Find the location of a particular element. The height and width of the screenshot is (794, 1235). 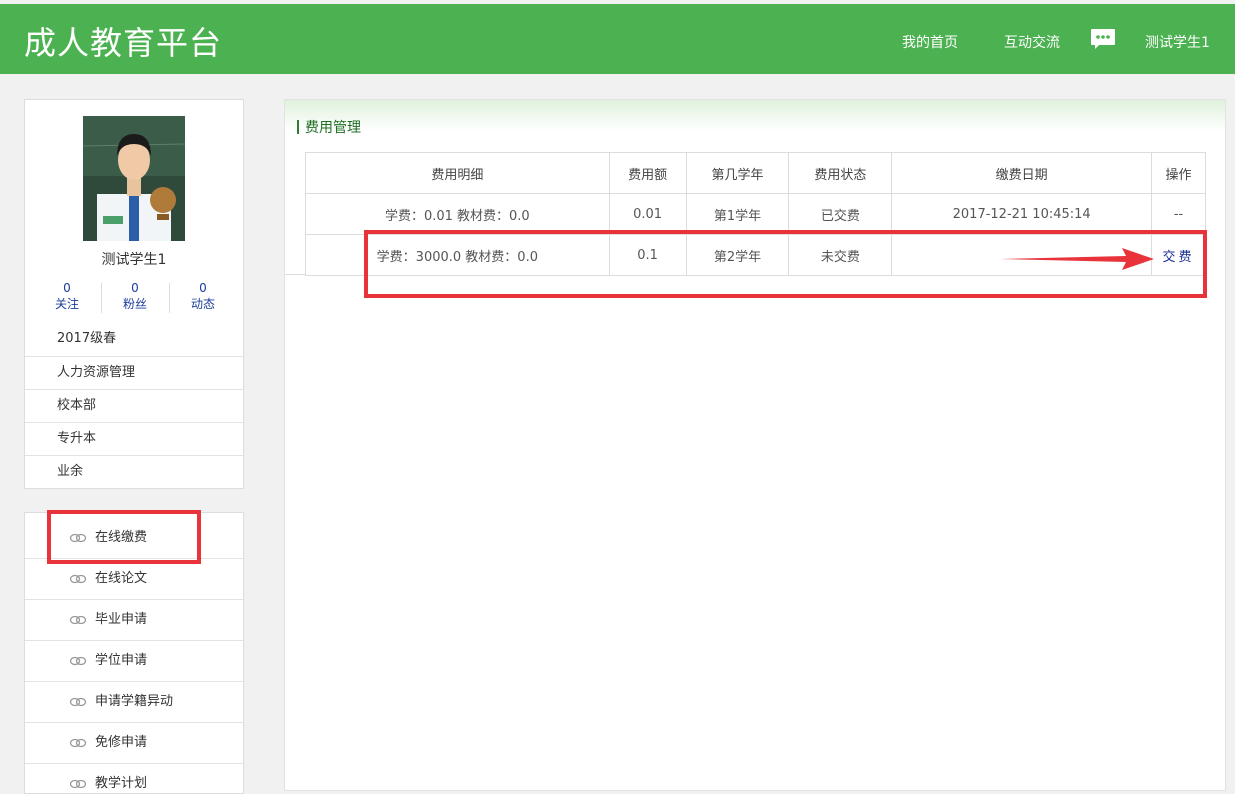

menu-status-change: 申请学籍异动 is located at coordinates (134, 702).